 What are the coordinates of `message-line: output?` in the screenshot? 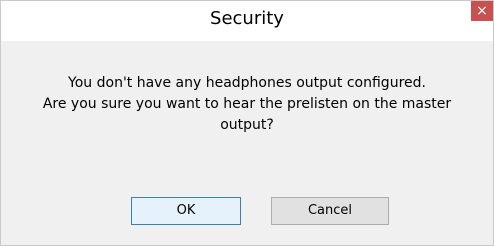 It's located at (247, 125).